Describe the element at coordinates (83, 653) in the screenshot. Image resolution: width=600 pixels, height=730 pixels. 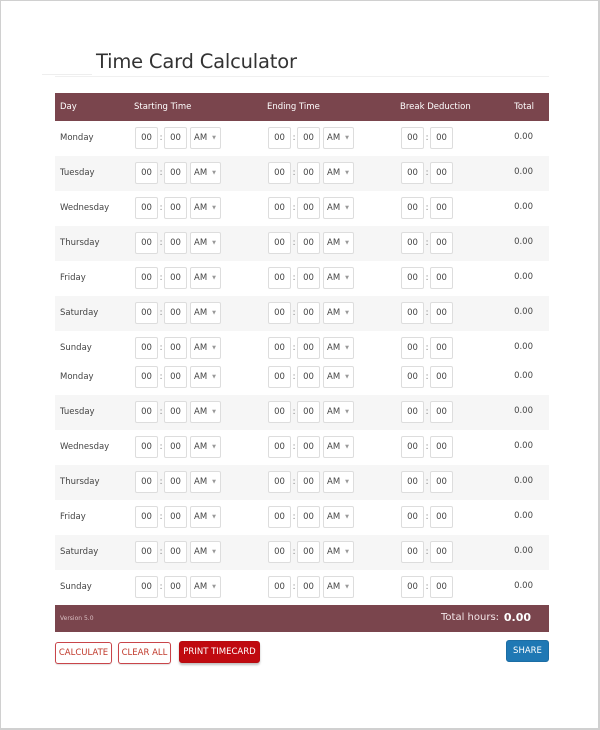
I see `calculate-button: CALCULATE` at that location.